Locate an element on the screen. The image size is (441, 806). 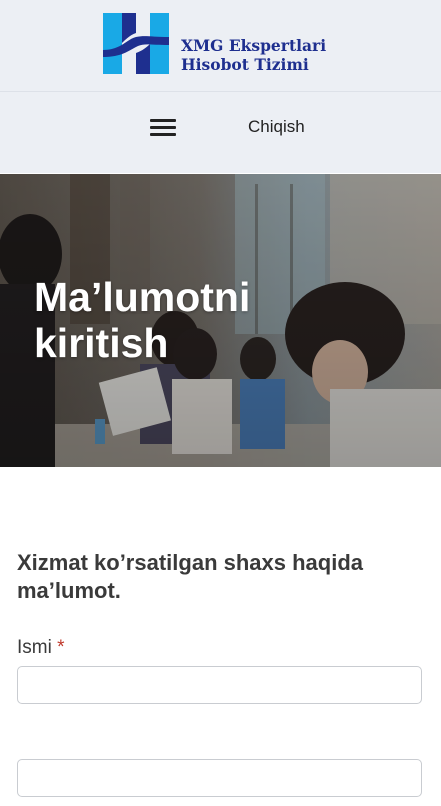
logo-text: XMG Ekspertlari Hisobot Tizimi is located at coordinates (253, 55).